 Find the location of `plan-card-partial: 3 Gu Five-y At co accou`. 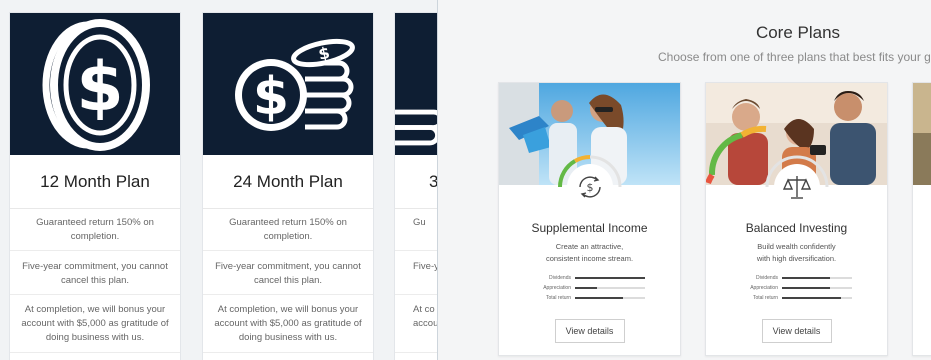

plan-card-partial: 3 Gu Five-y At co accou is located at coordinates (415, 186).